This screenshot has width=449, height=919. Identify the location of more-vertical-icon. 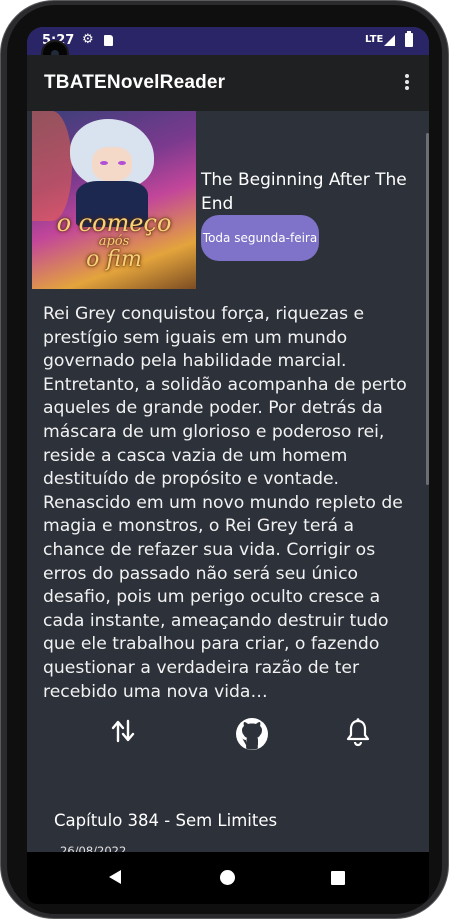
(407, 83).